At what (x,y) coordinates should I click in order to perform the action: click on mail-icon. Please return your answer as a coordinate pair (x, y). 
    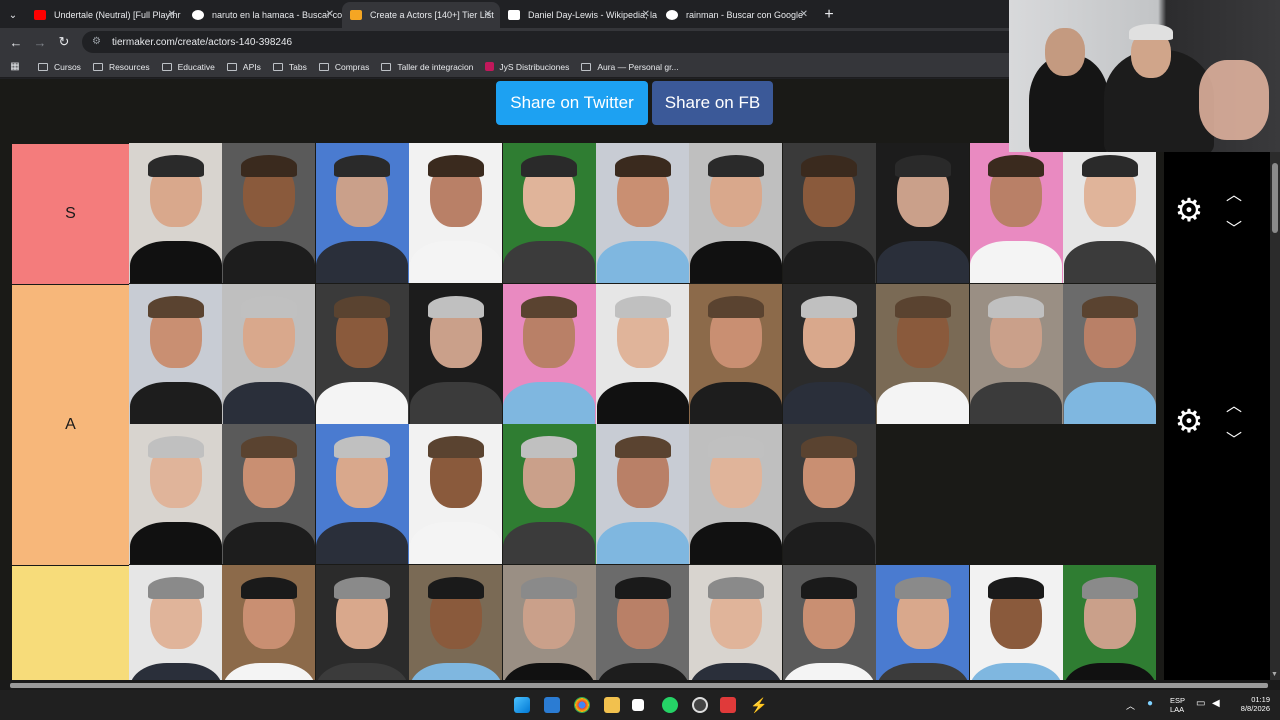
    Looking at the image, I should click on (552, 705).